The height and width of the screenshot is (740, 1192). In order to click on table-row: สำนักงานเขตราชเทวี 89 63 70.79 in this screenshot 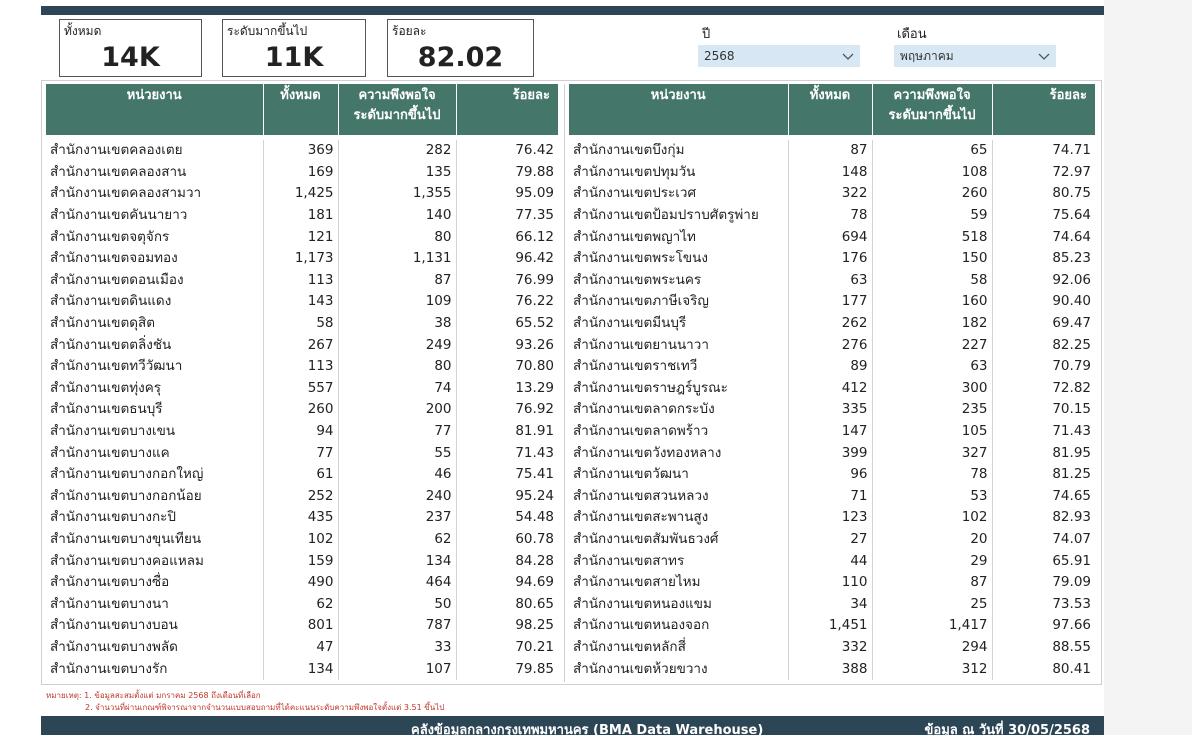, I will do `click(832, 366)`.